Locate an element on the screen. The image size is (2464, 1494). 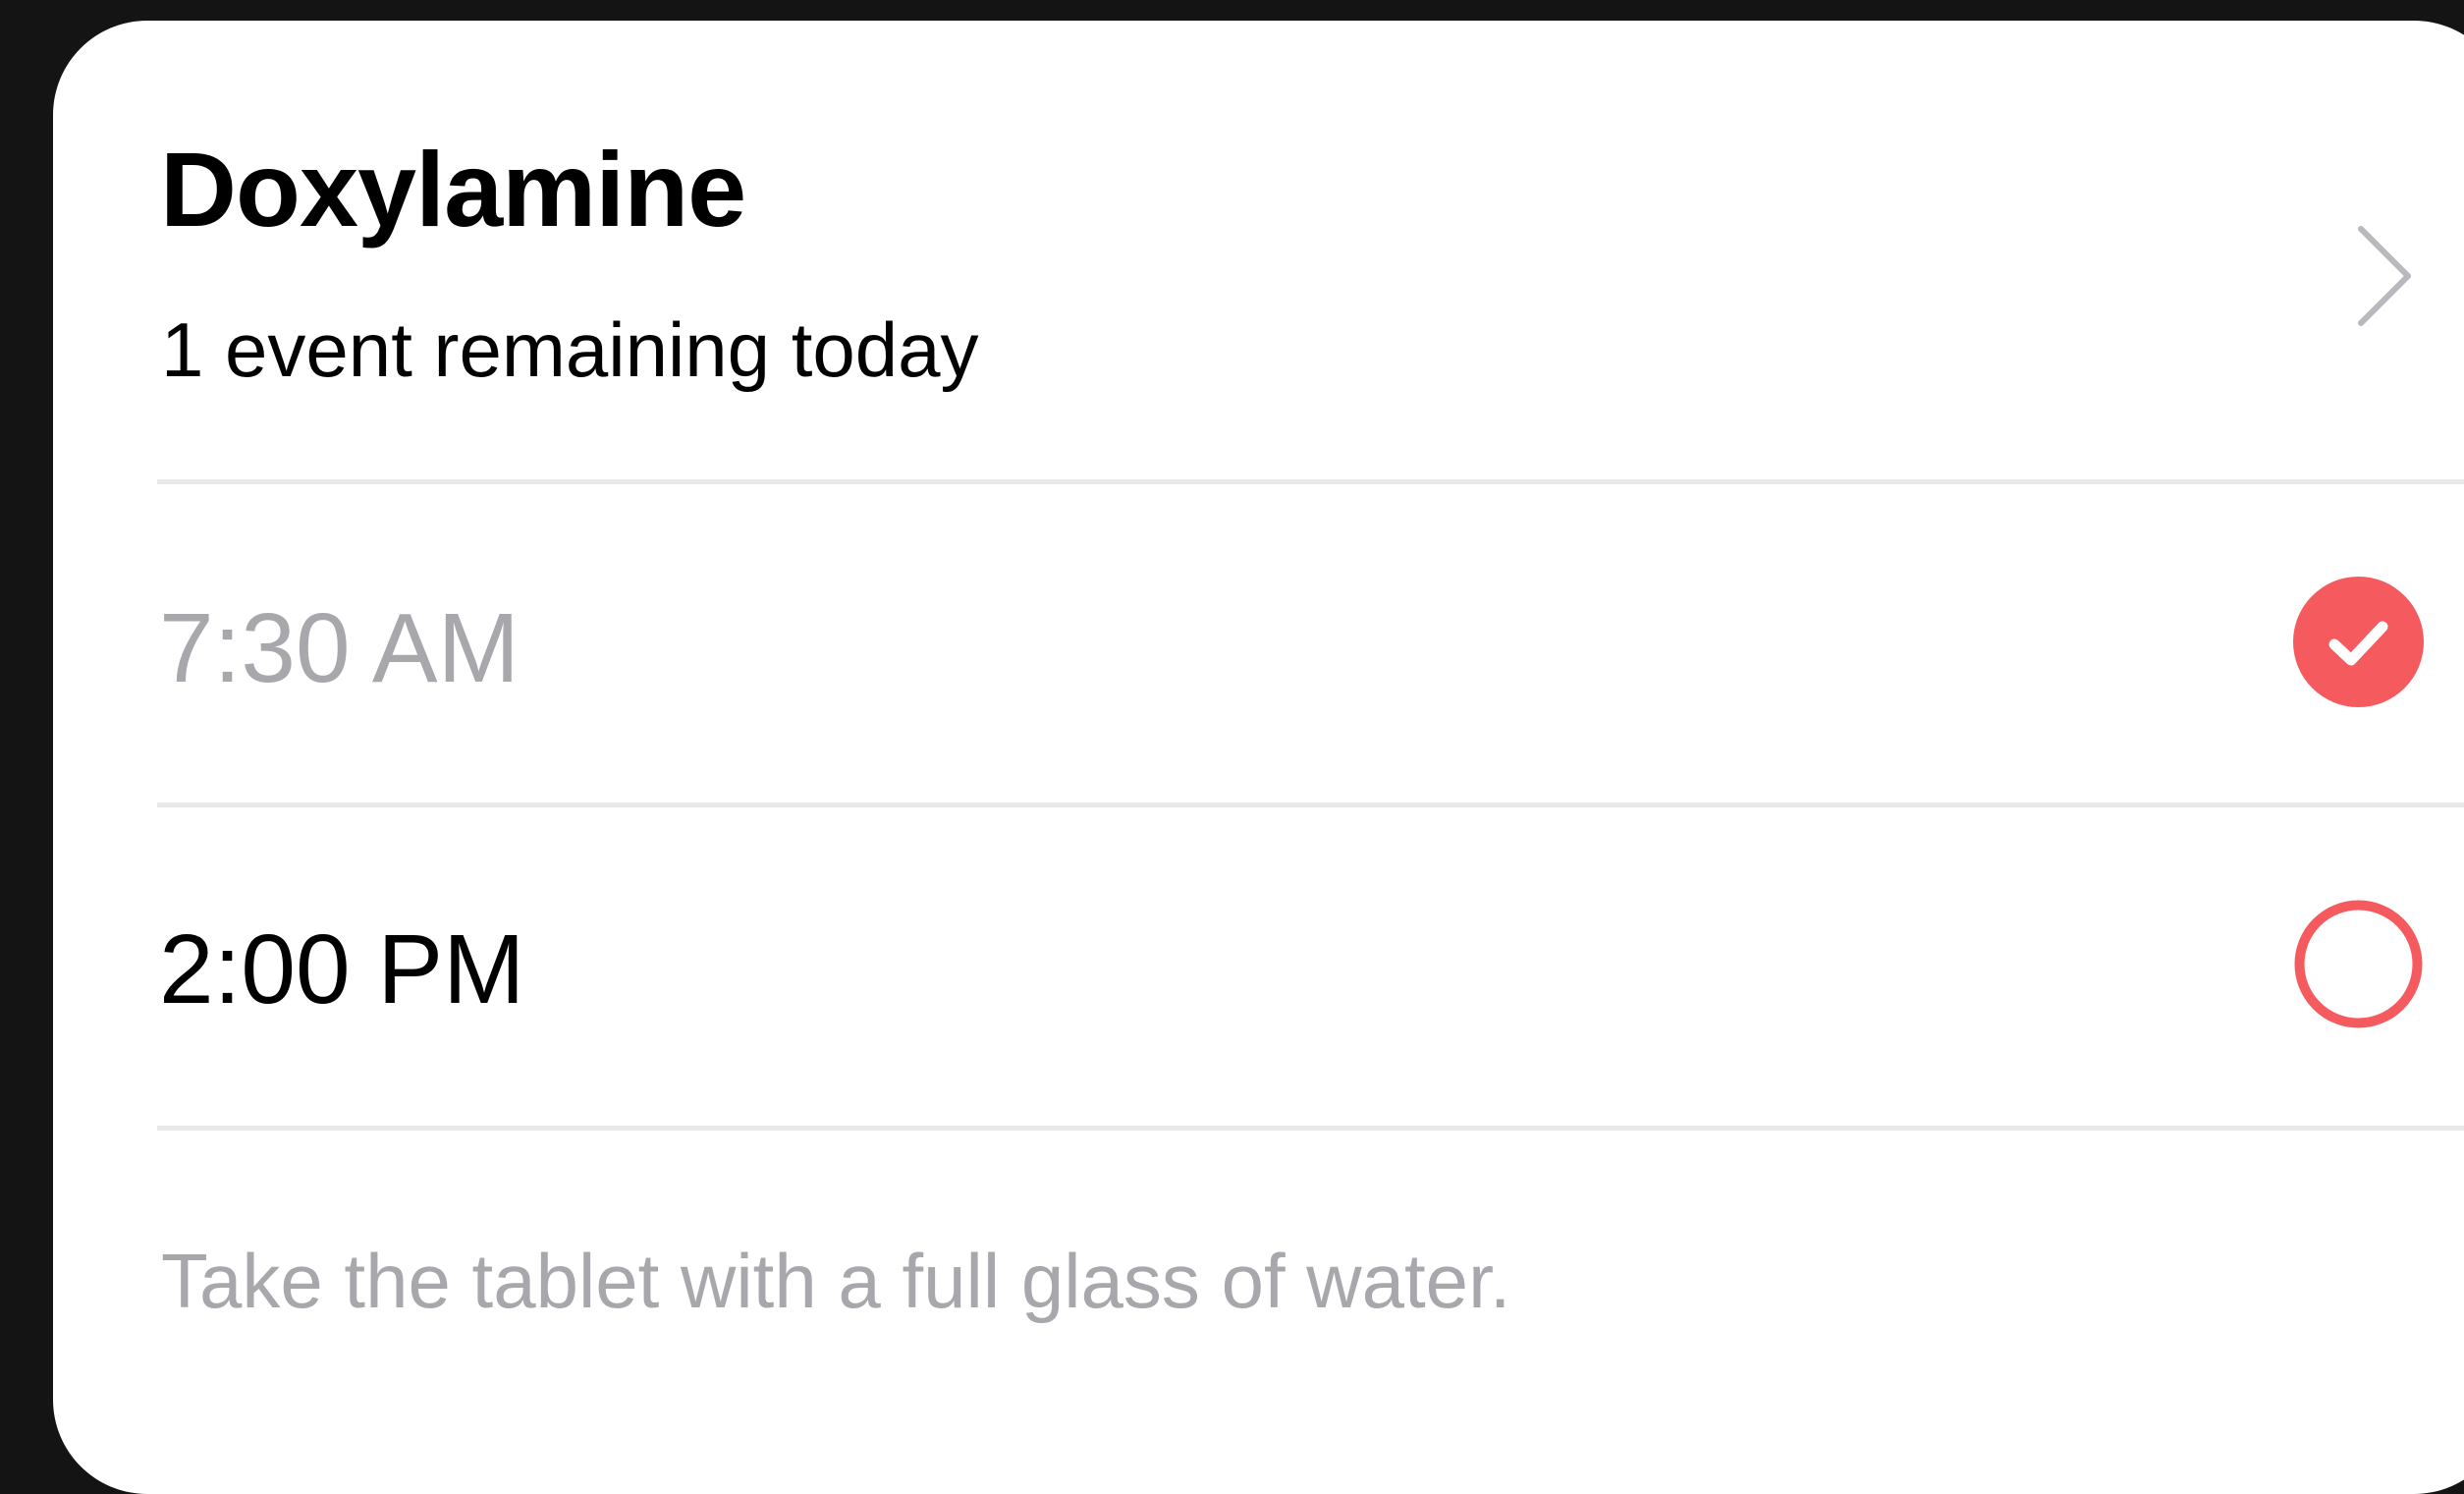
chevron-right-icon is located at coordinates (2380, 276).